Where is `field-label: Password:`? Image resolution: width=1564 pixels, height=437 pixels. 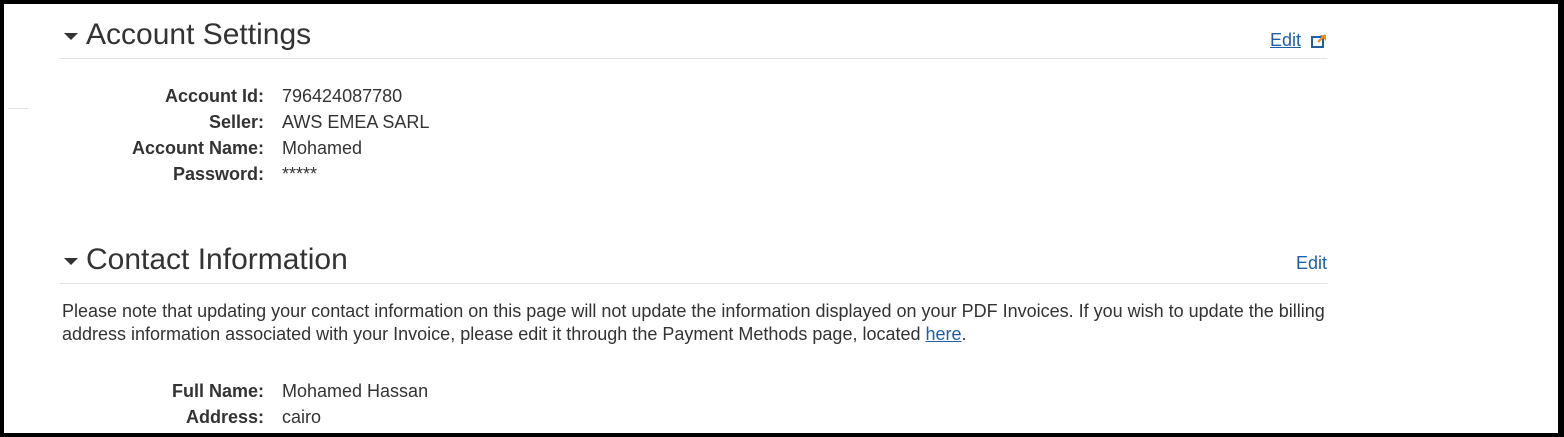 field-label: Password: is located at coordinates (218, 174).